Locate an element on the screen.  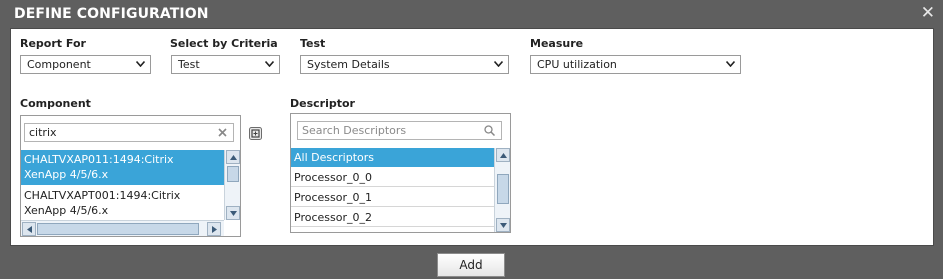
component-search-input is located at coordinates (119, 132).